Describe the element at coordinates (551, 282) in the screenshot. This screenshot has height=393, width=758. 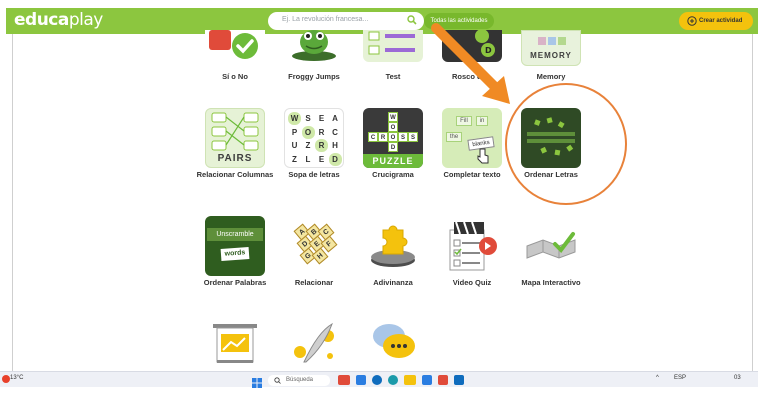
I see `activity-label-mapa-interactivo: Mapa Interactivo` at that location.